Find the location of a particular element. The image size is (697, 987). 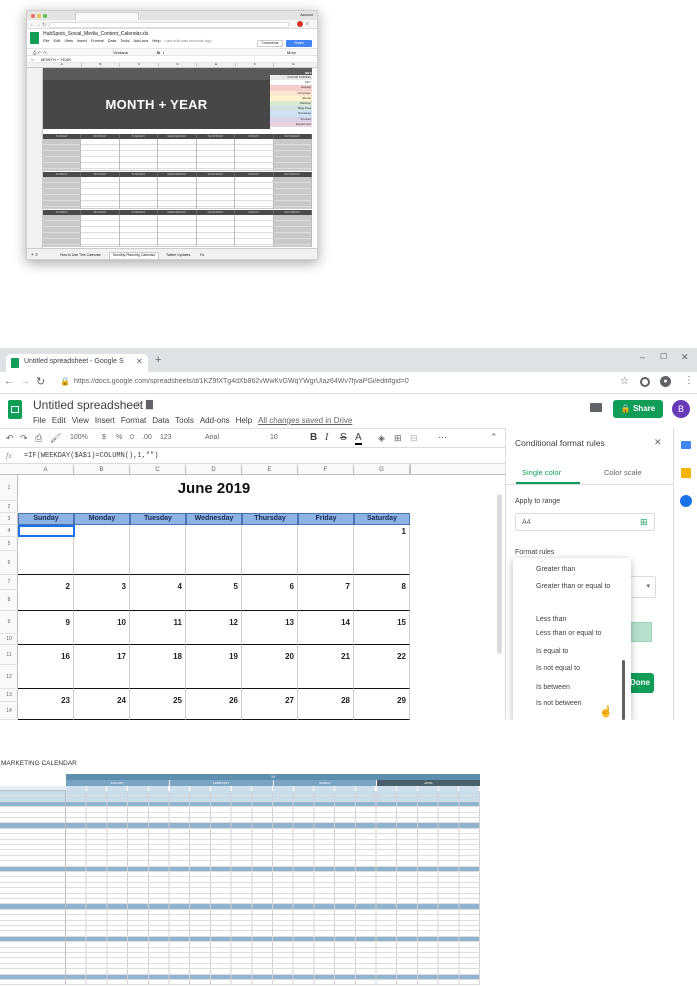

row-number: 9 is located at coordinates (9, 622).